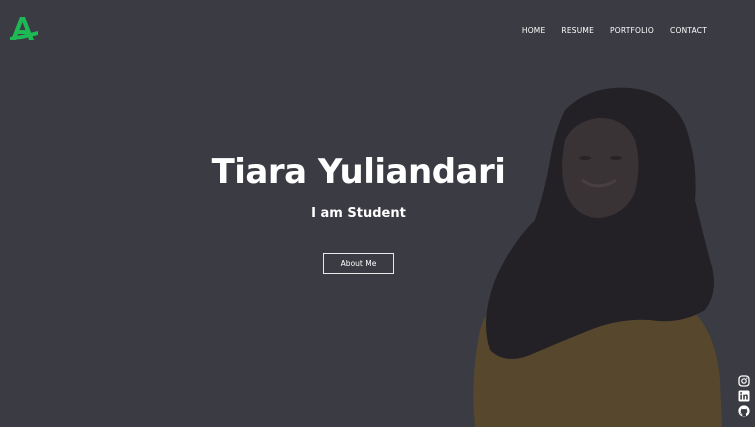 Image resolution: width=755 pixels, height=427 pixels. What do you see at coordinates (358, 263) in the screenshot?
I see `about-me-button: About Me` at bounding box center [358, 263].